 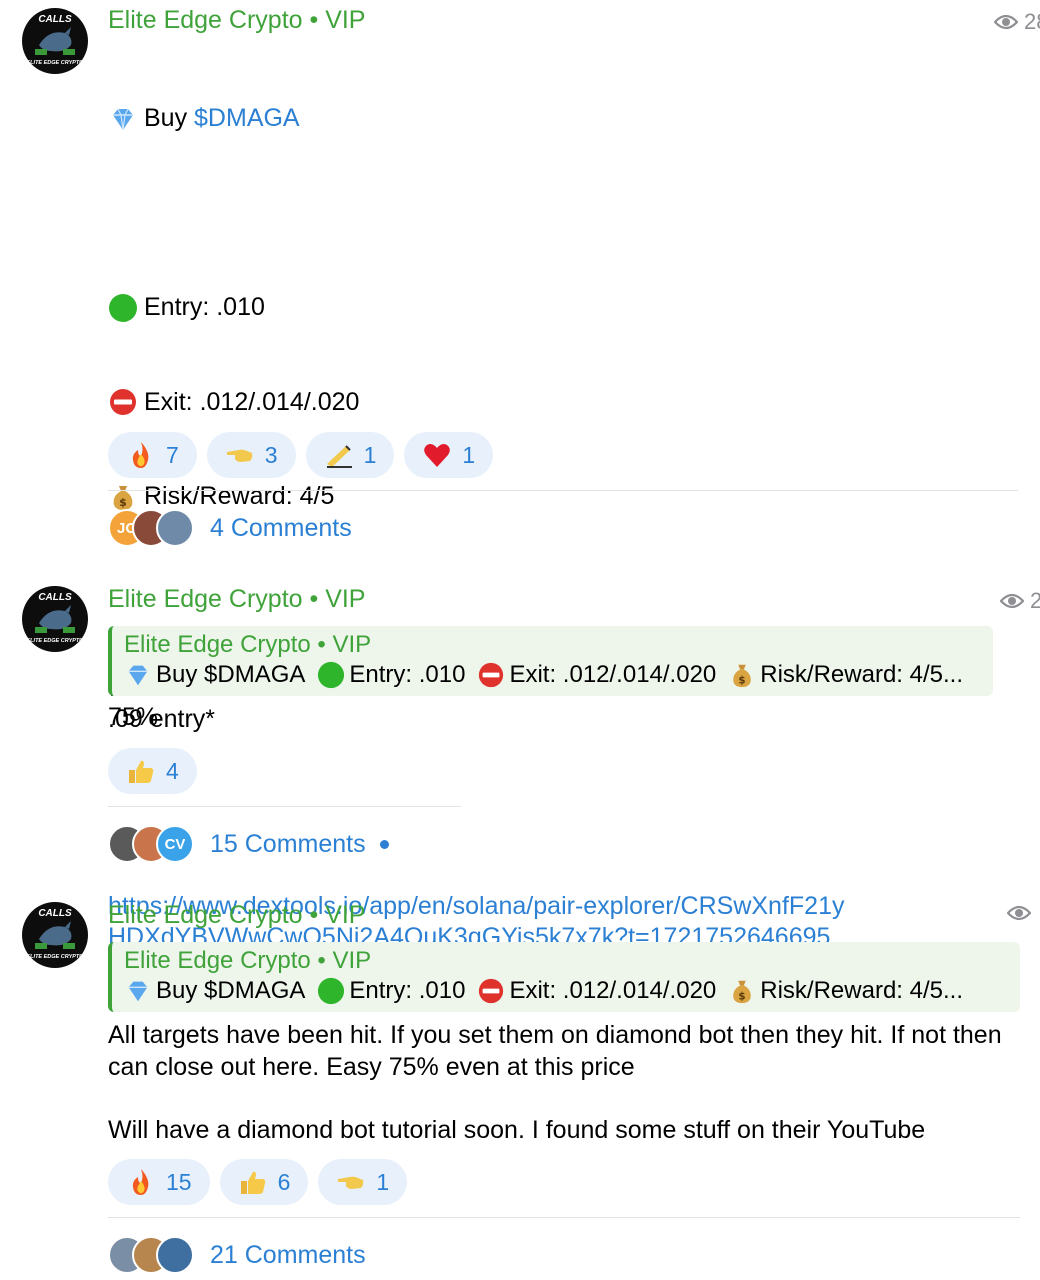 I want to click on red-heart-icon, so click(x=437, y=455).